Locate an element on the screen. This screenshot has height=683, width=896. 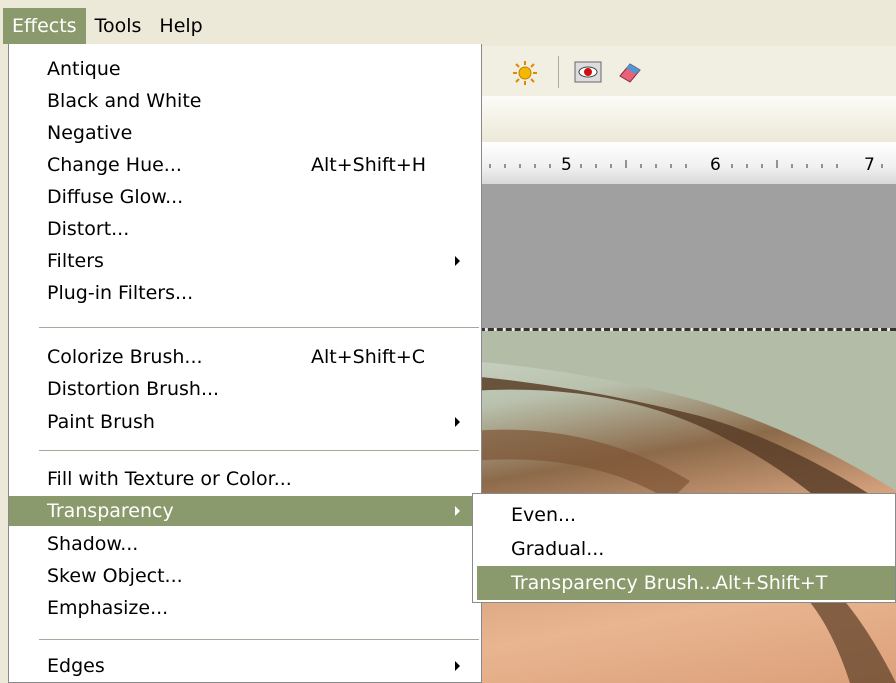
document-tab-strip is located at coordinates (683, 119).